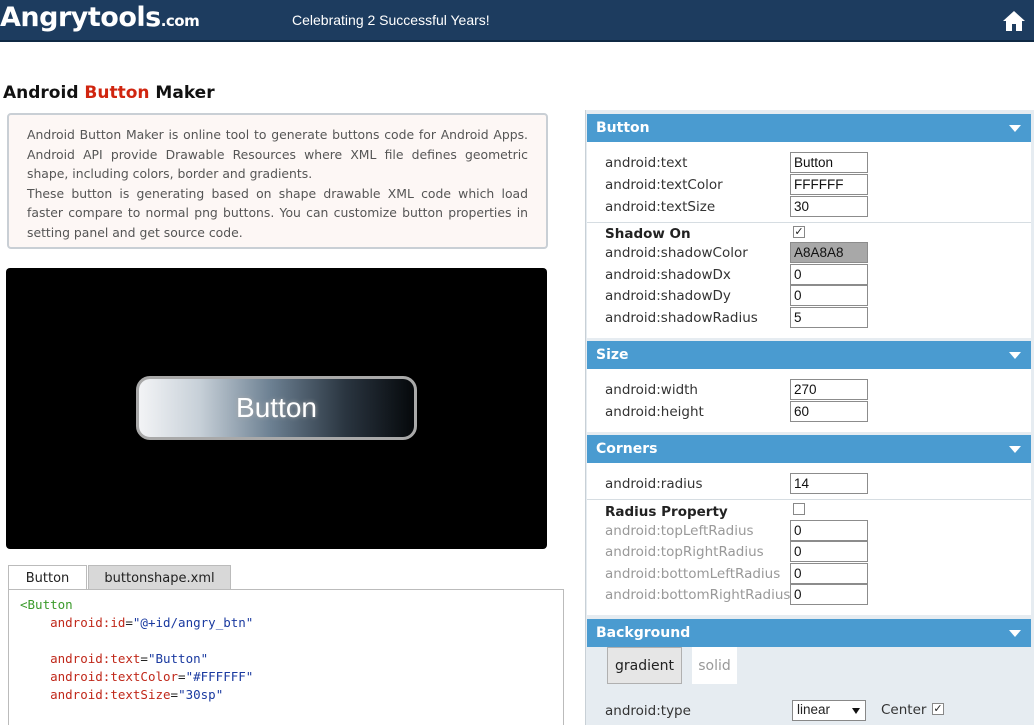 The height and width of the screenshot is (725, 1034). I want to click on label-bottom-left-radius: android:bottomLeftRadius, so click(693, 574).